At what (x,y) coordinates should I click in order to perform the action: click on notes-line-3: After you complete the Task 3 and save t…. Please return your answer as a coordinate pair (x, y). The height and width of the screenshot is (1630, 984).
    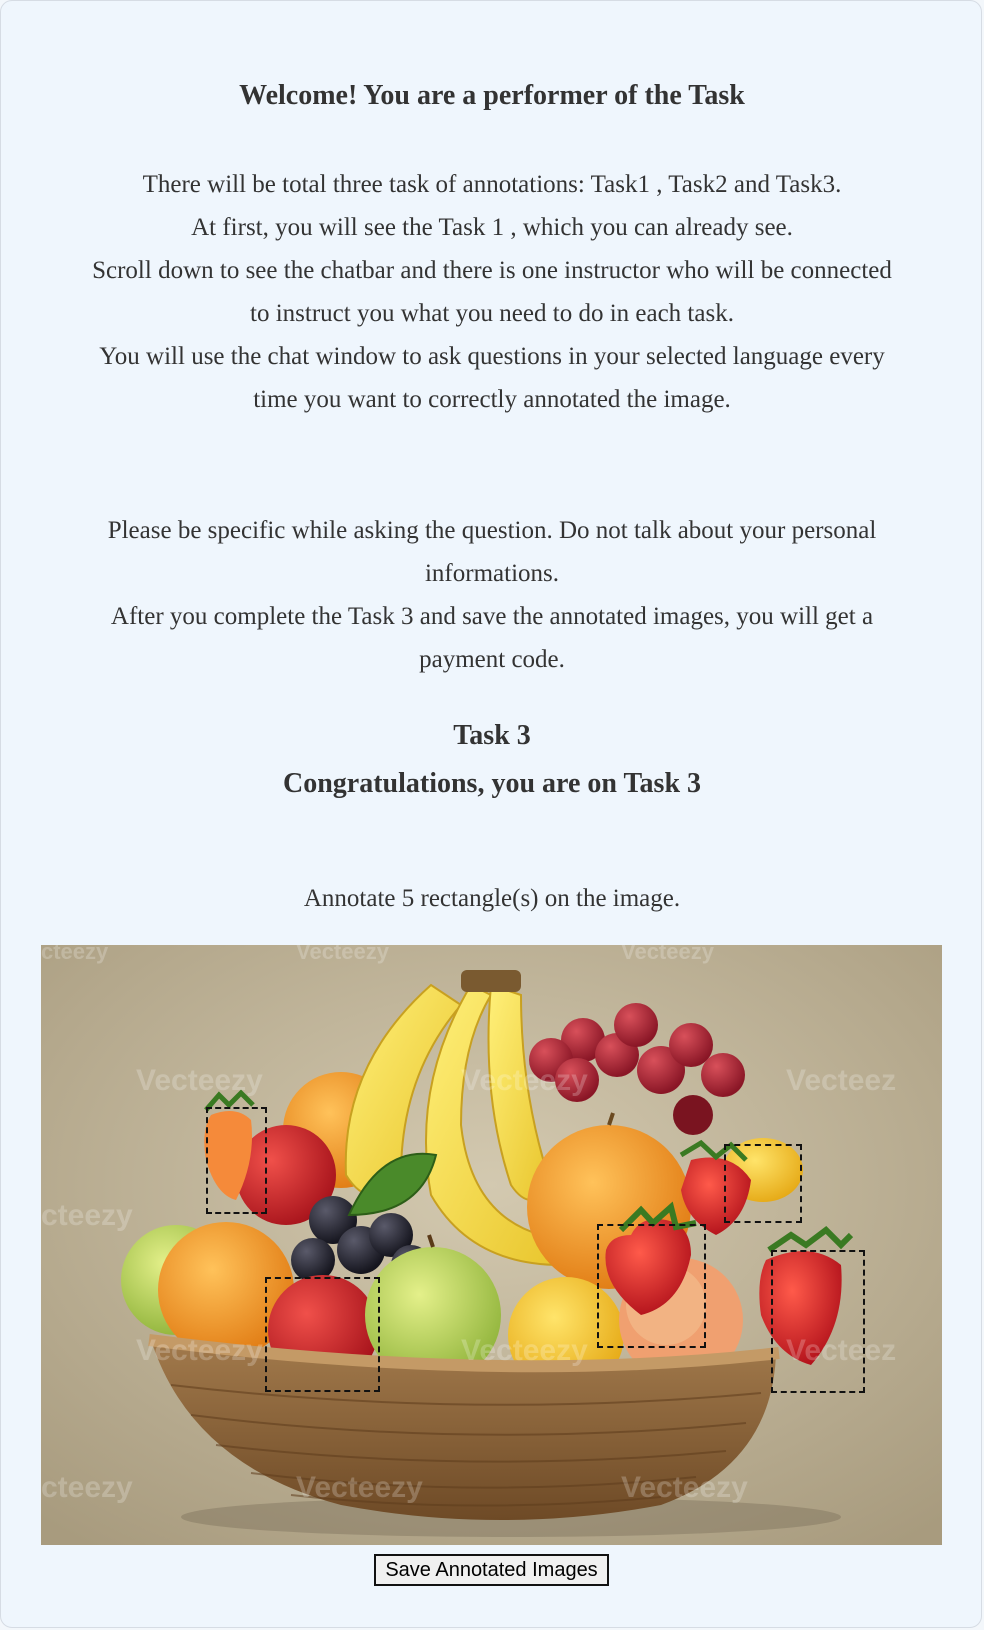
    Looking at the image, I should click on (492, 616).